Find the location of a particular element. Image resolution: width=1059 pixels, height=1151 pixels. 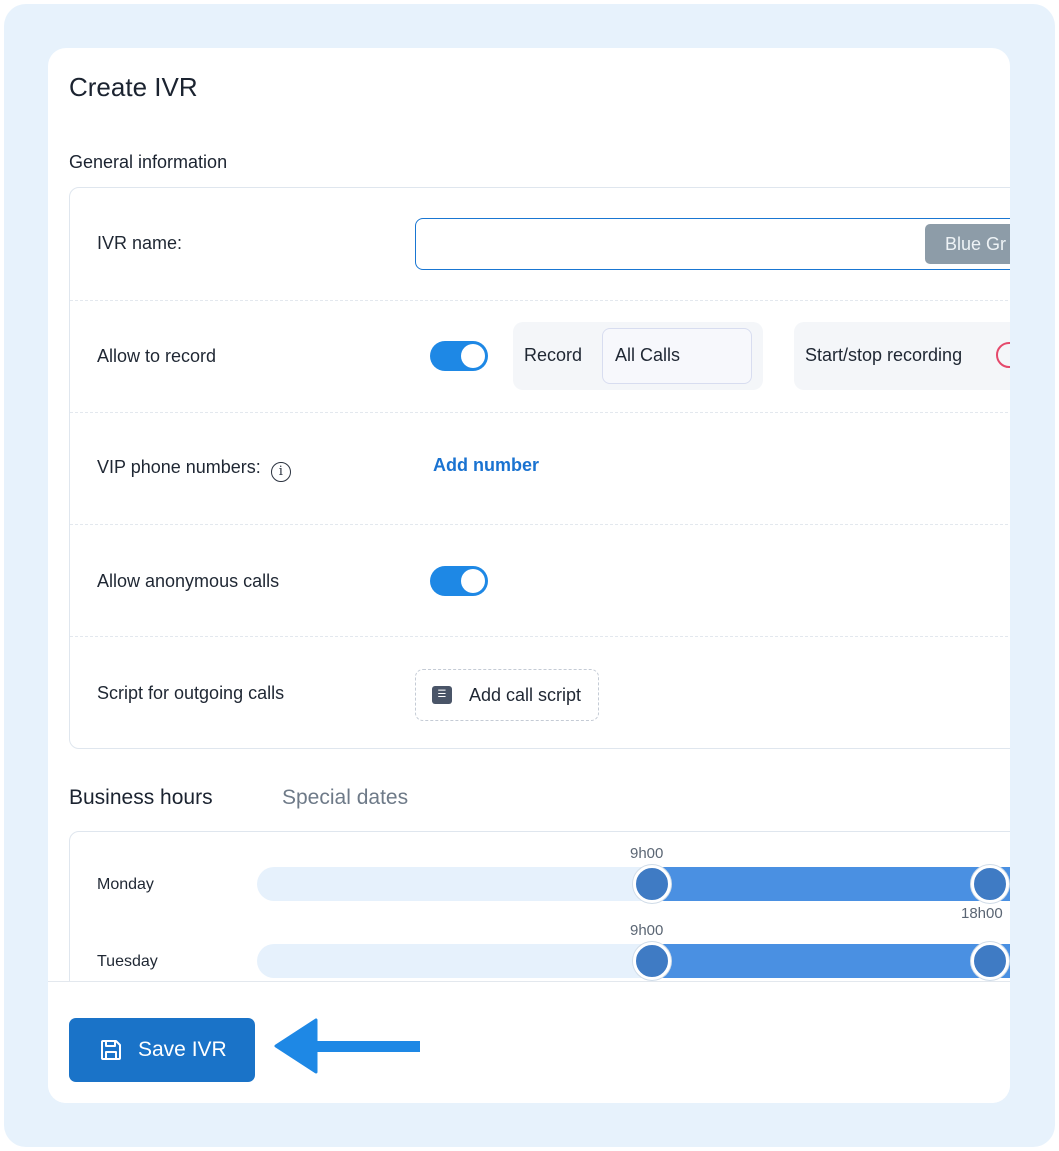

monday-hours-track is located at coordinates (633, 884).